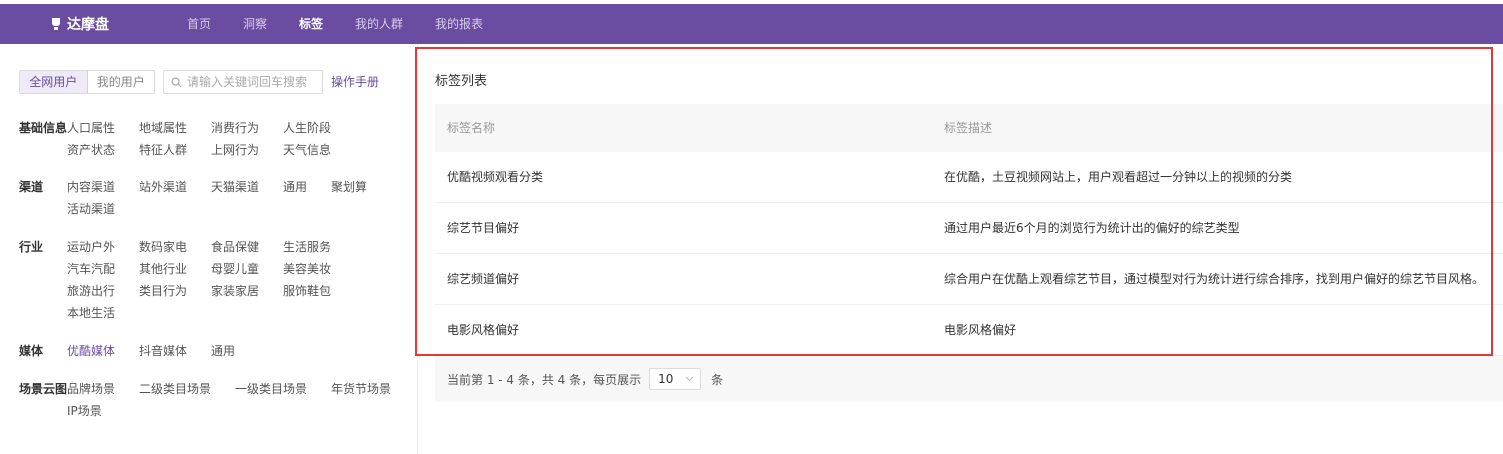 The height and width of the screenshot is (454, 1503). What do you see at coordinates (235, 150) in the screenshot?
I see `tag-item: 上网行为` at bounding box center [235, 150].